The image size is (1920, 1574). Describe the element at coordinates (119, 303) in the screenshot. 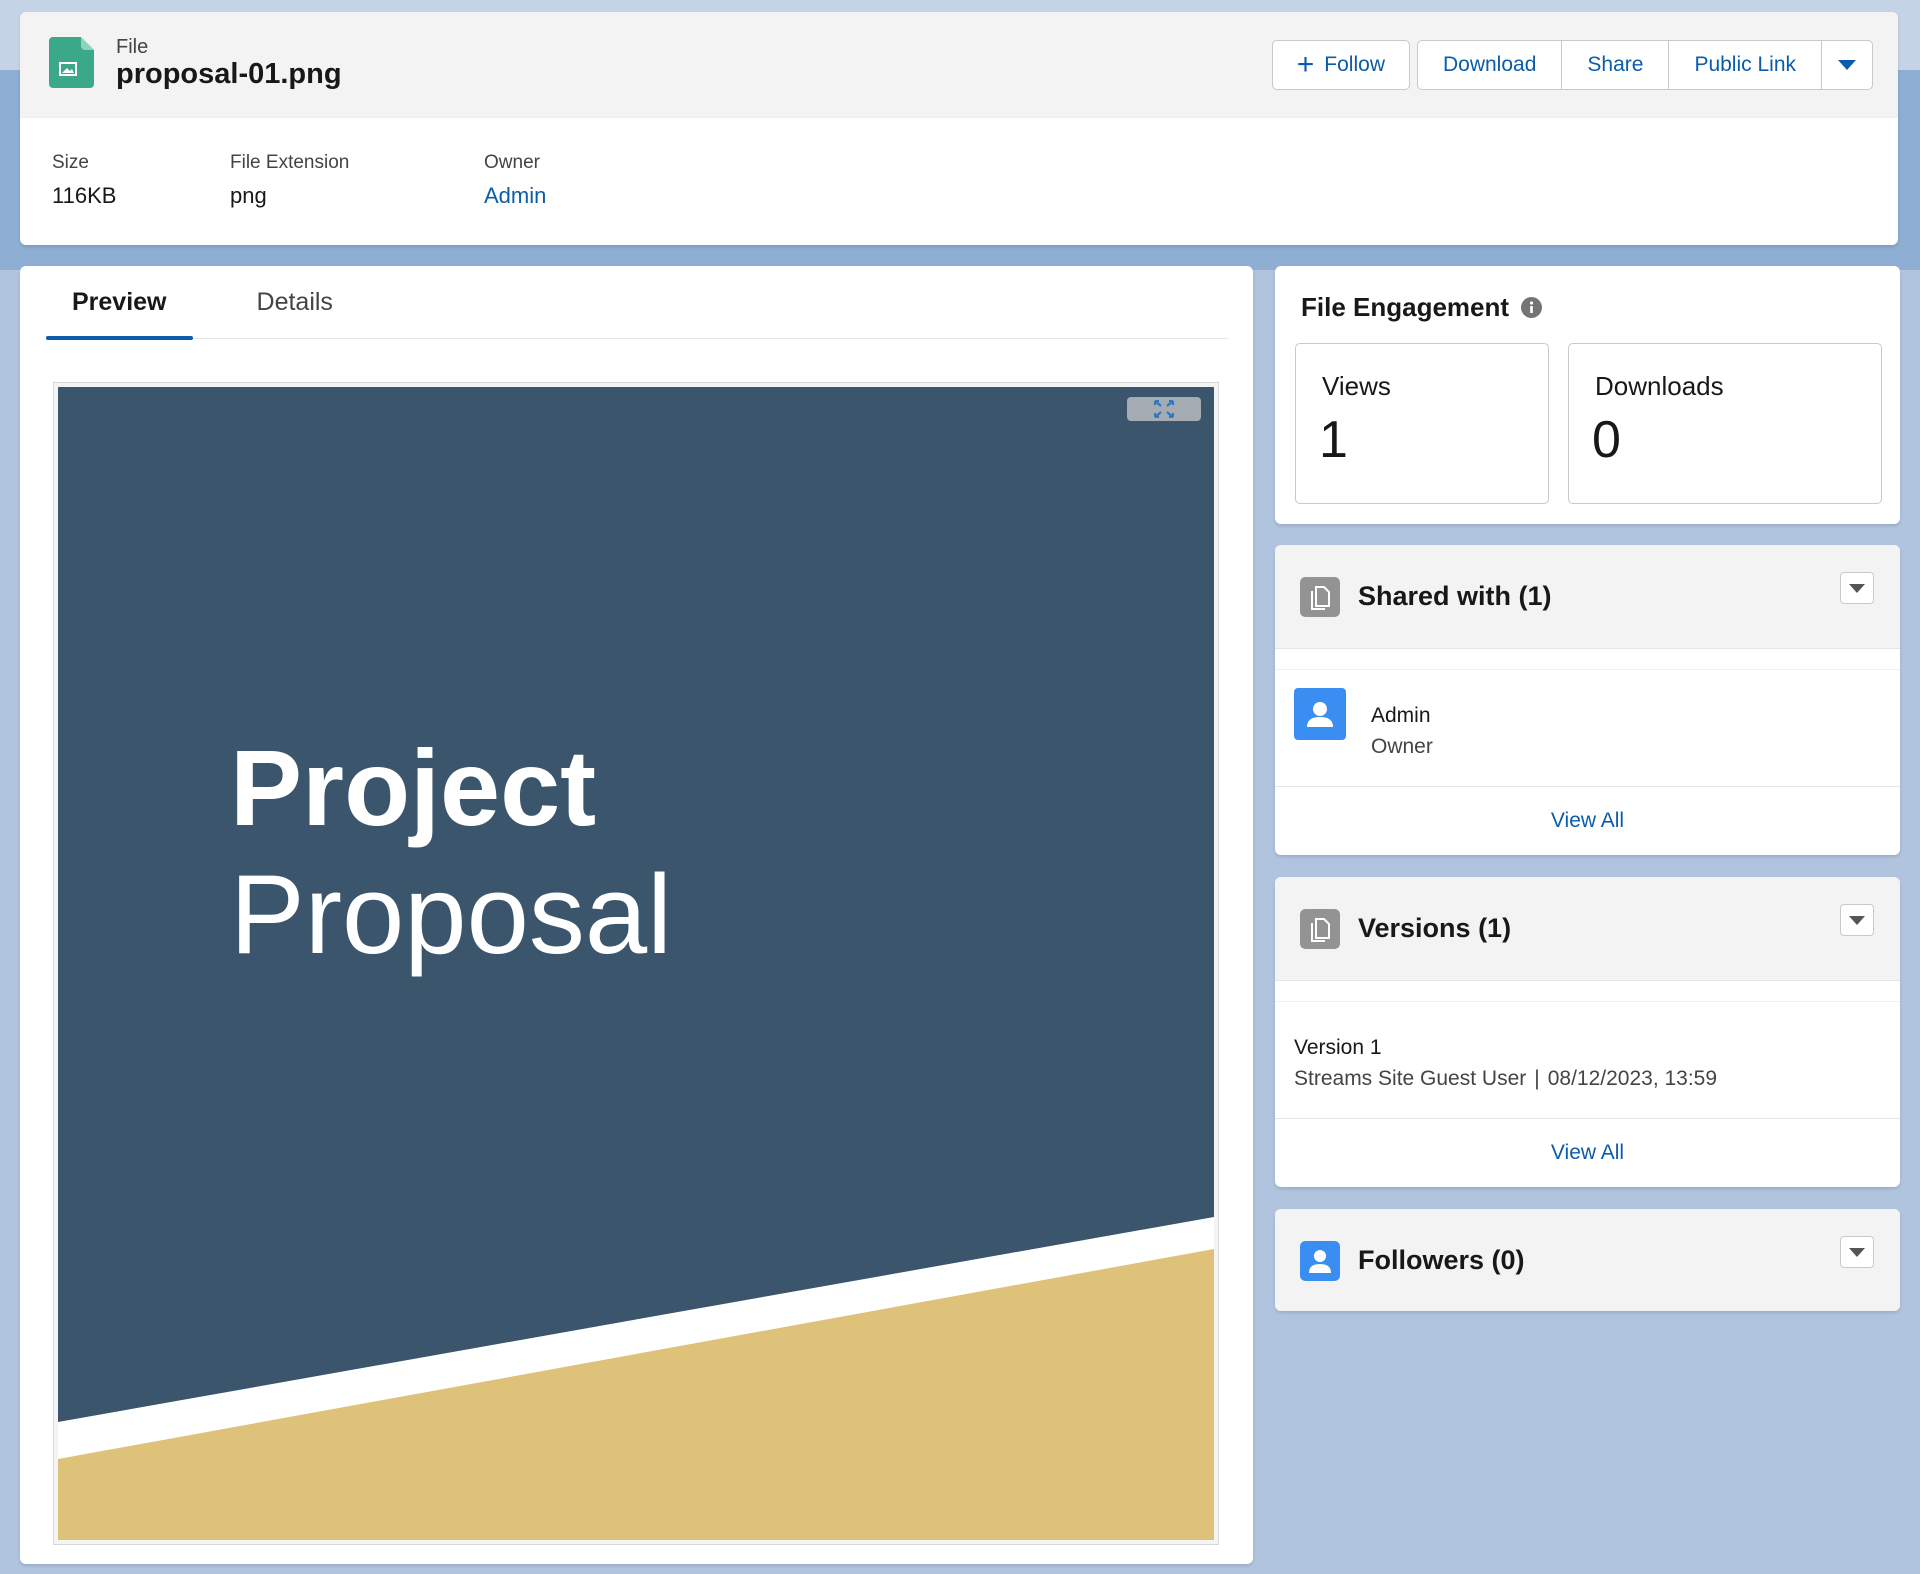

I see `tab-preview: Preview` at that location.